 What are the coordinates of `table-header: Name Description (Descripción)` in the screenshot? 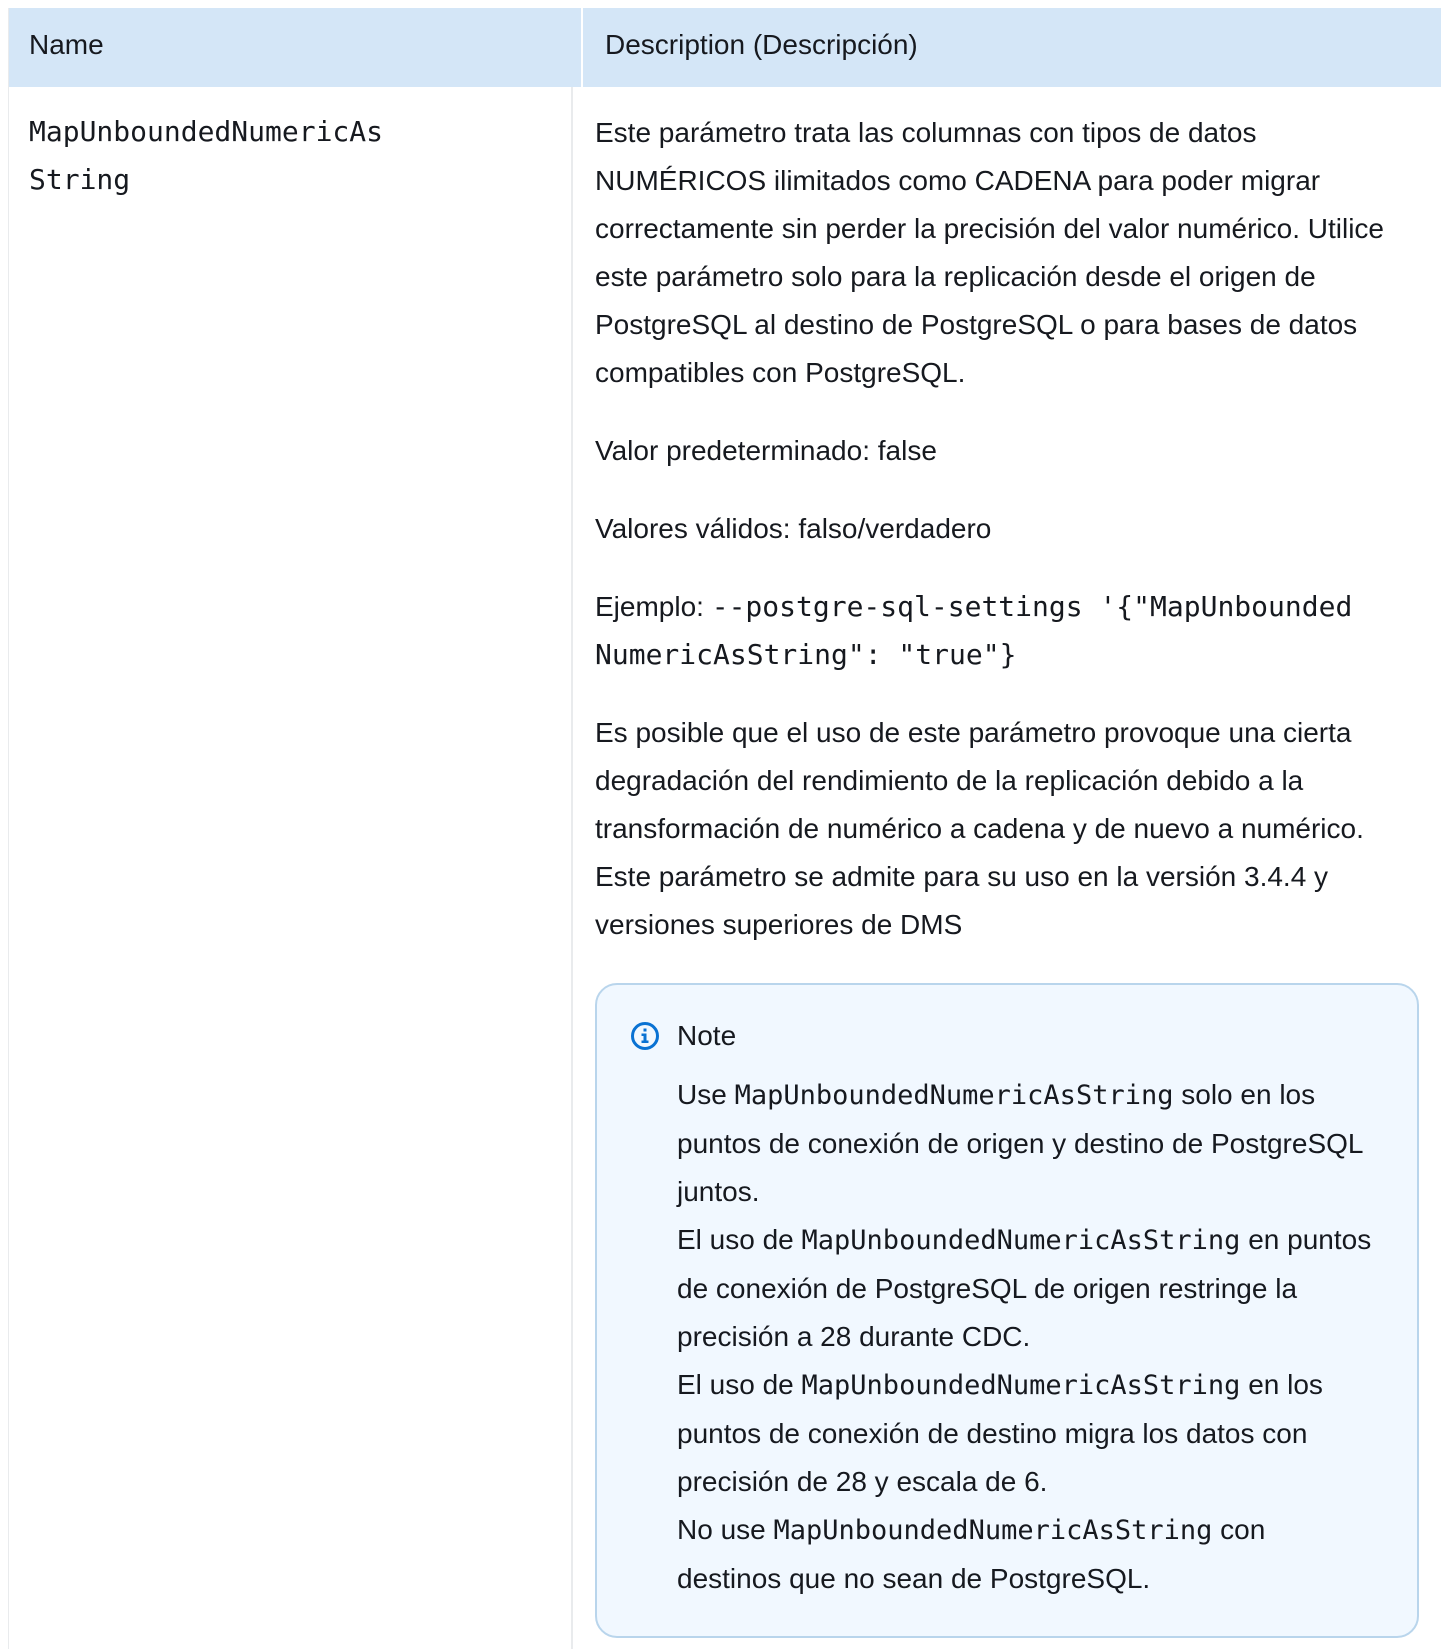 It's located at (725, 47).